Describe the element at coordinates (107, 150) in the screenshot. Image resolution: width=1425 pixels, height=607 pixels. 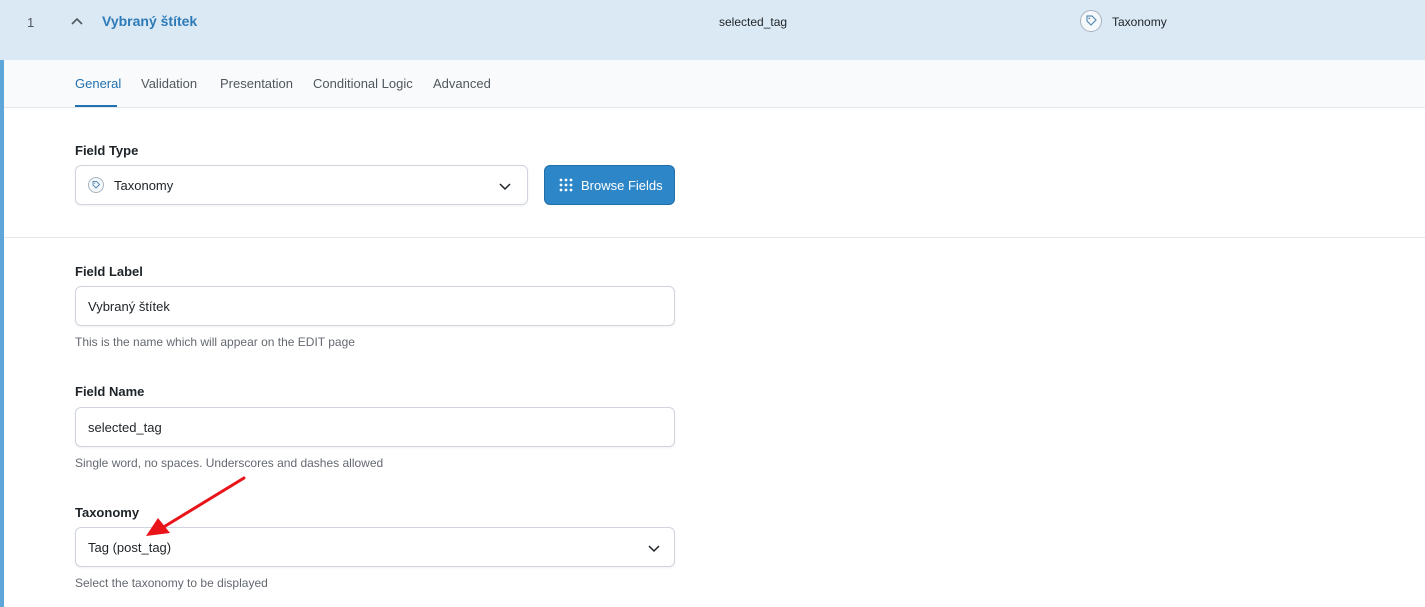
I see `field-type-label: Field Type` at that location.